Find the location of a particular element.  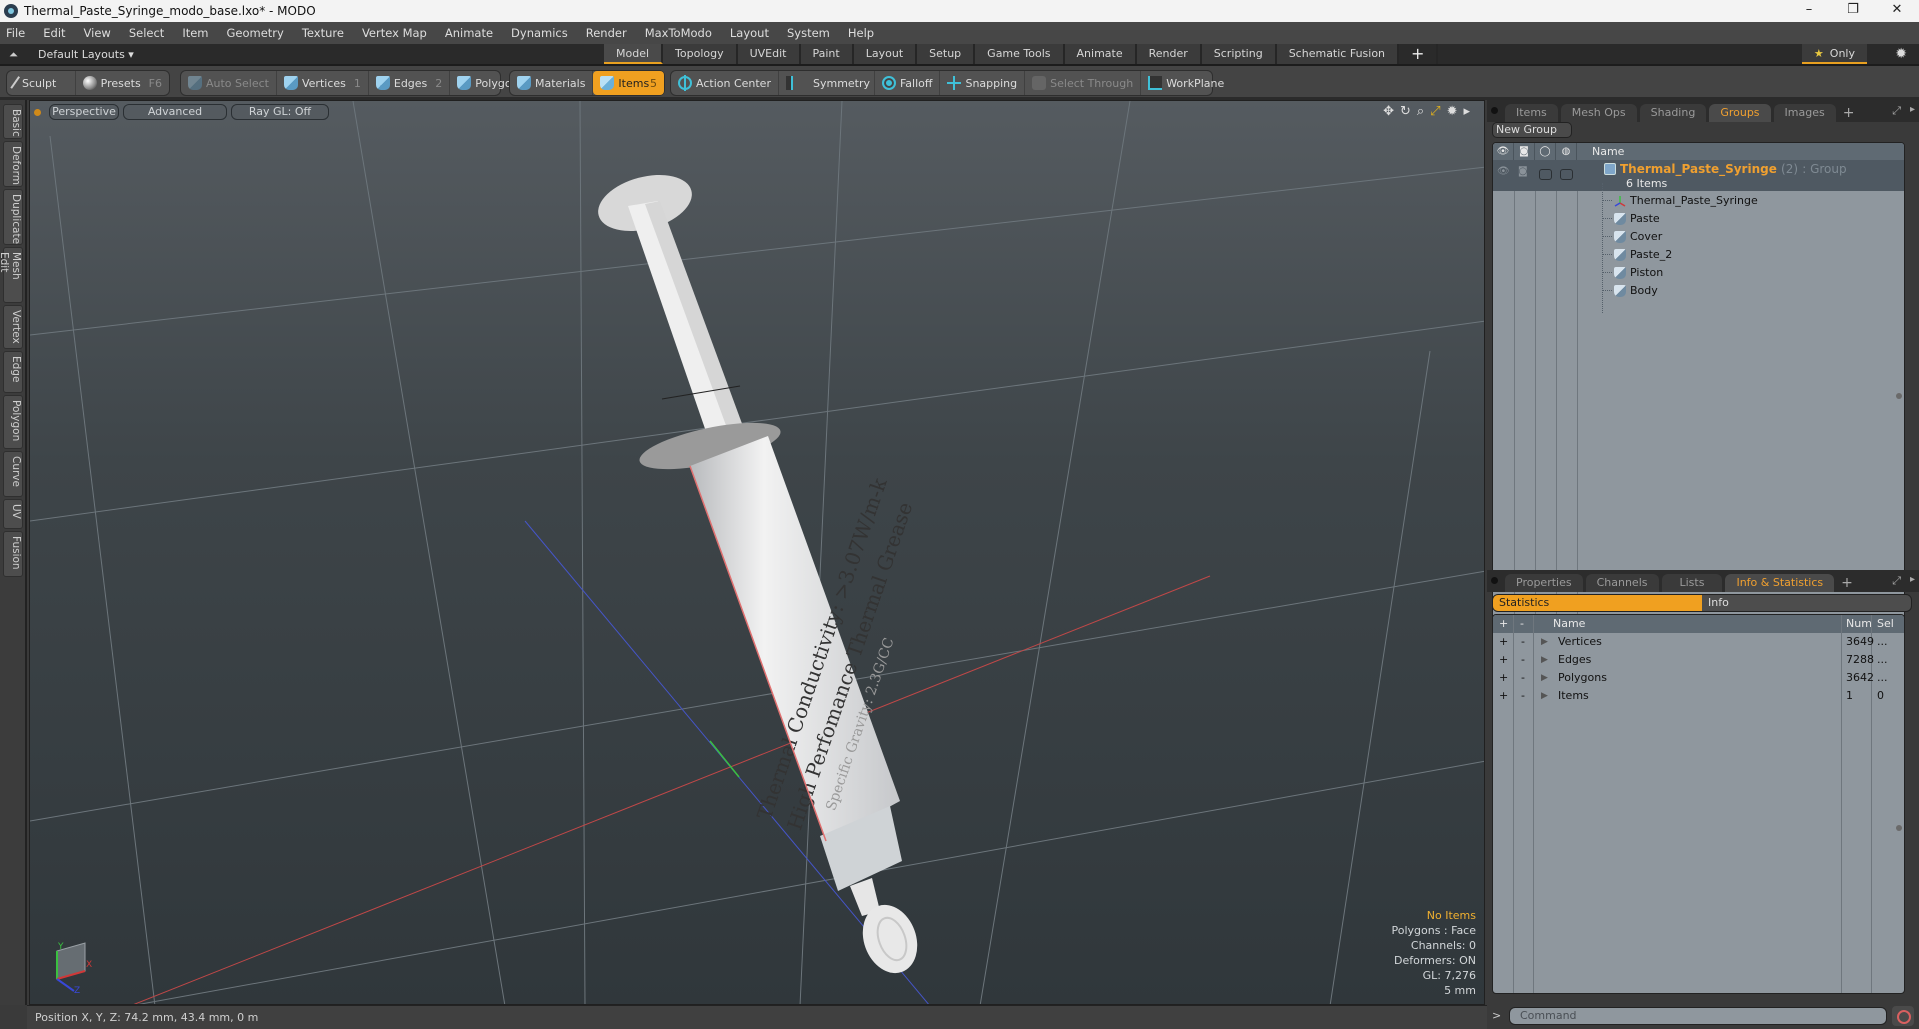

layout-toggle-icon: ⏶ is located at coordinates (13, 55).